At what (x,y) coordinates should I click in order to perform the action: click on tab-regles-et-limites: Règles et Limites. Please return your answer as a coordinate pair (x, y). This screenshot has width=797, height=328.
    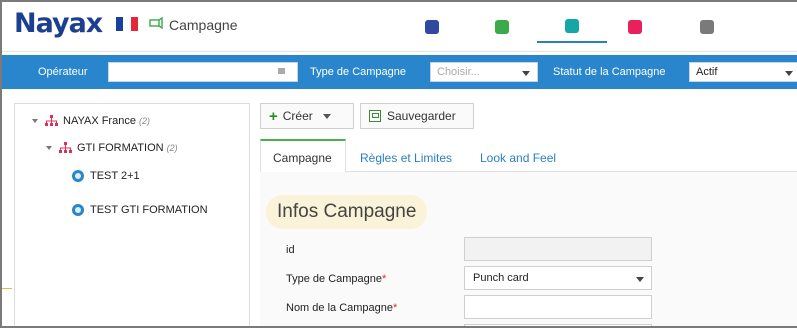
    Looking at the image, I should click on (406, 155).